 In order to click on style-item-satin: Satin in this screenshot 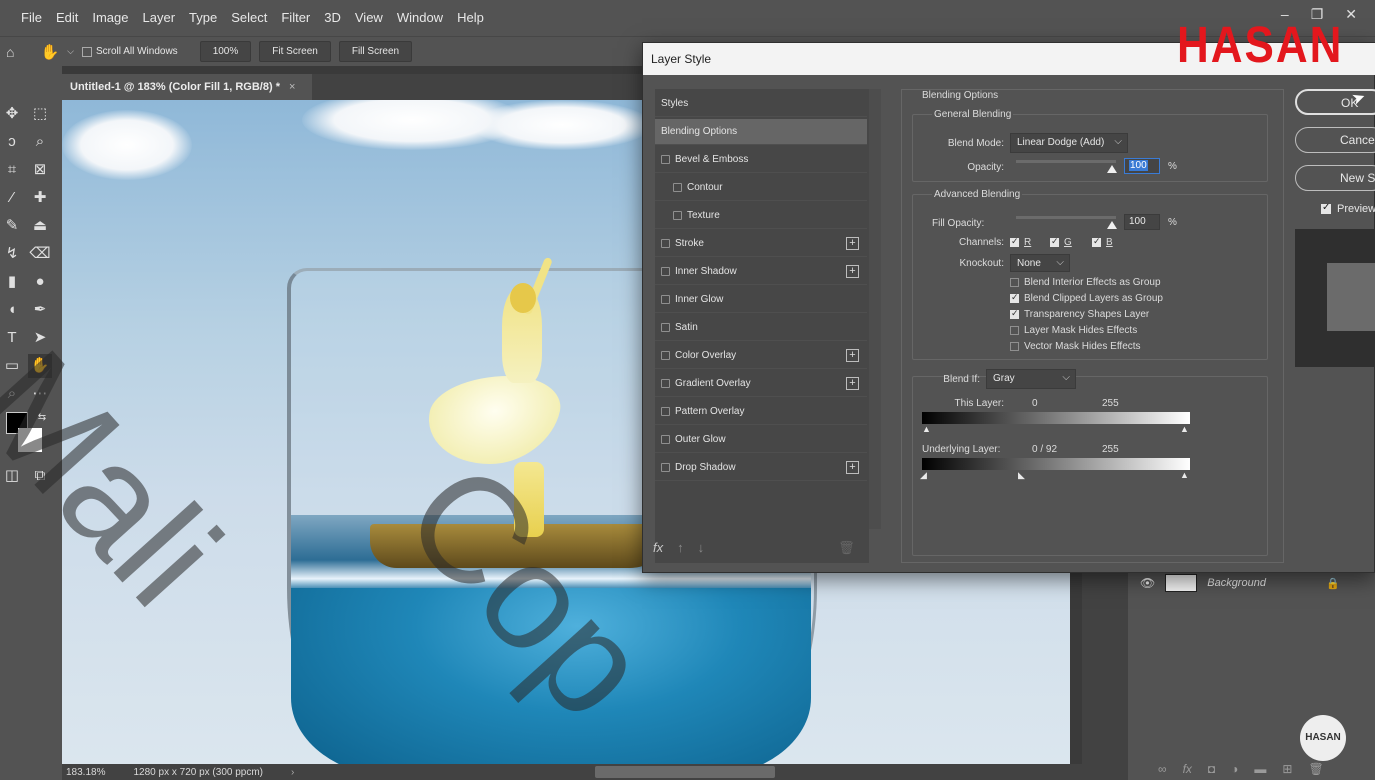, I will do `click(761, 328)`.